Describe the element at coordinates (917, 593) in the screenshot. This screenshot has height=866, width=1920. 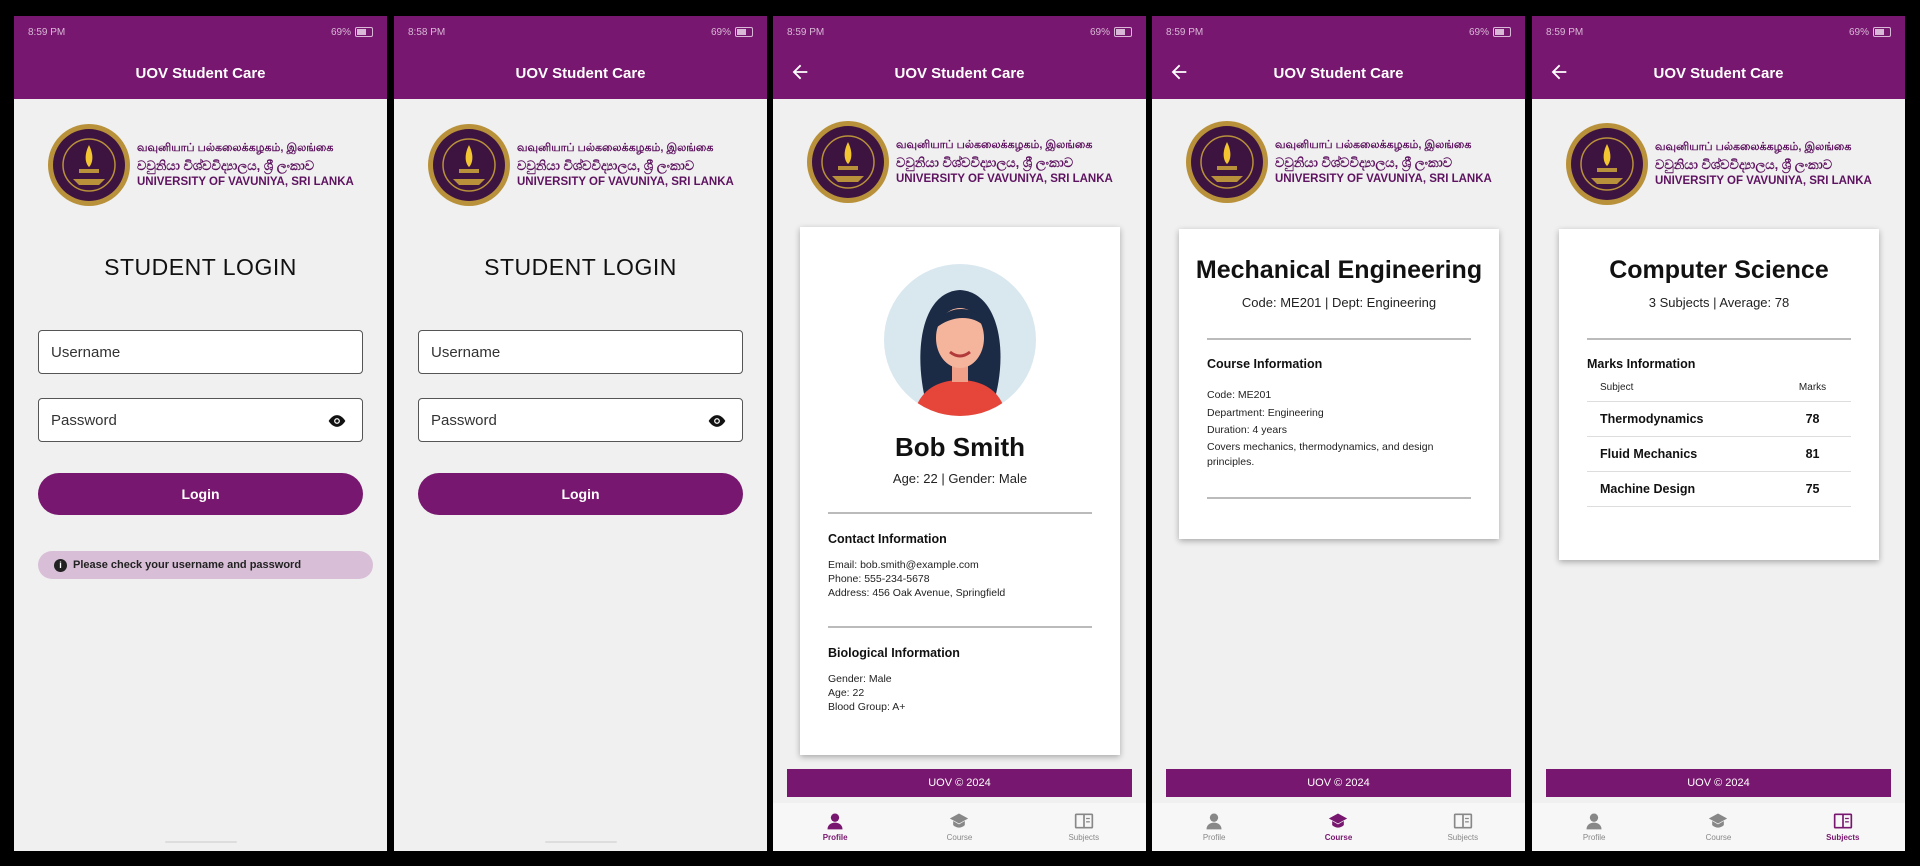
I see `contact-address: Address: 456 Oak Avenue, Springfield` at that location.